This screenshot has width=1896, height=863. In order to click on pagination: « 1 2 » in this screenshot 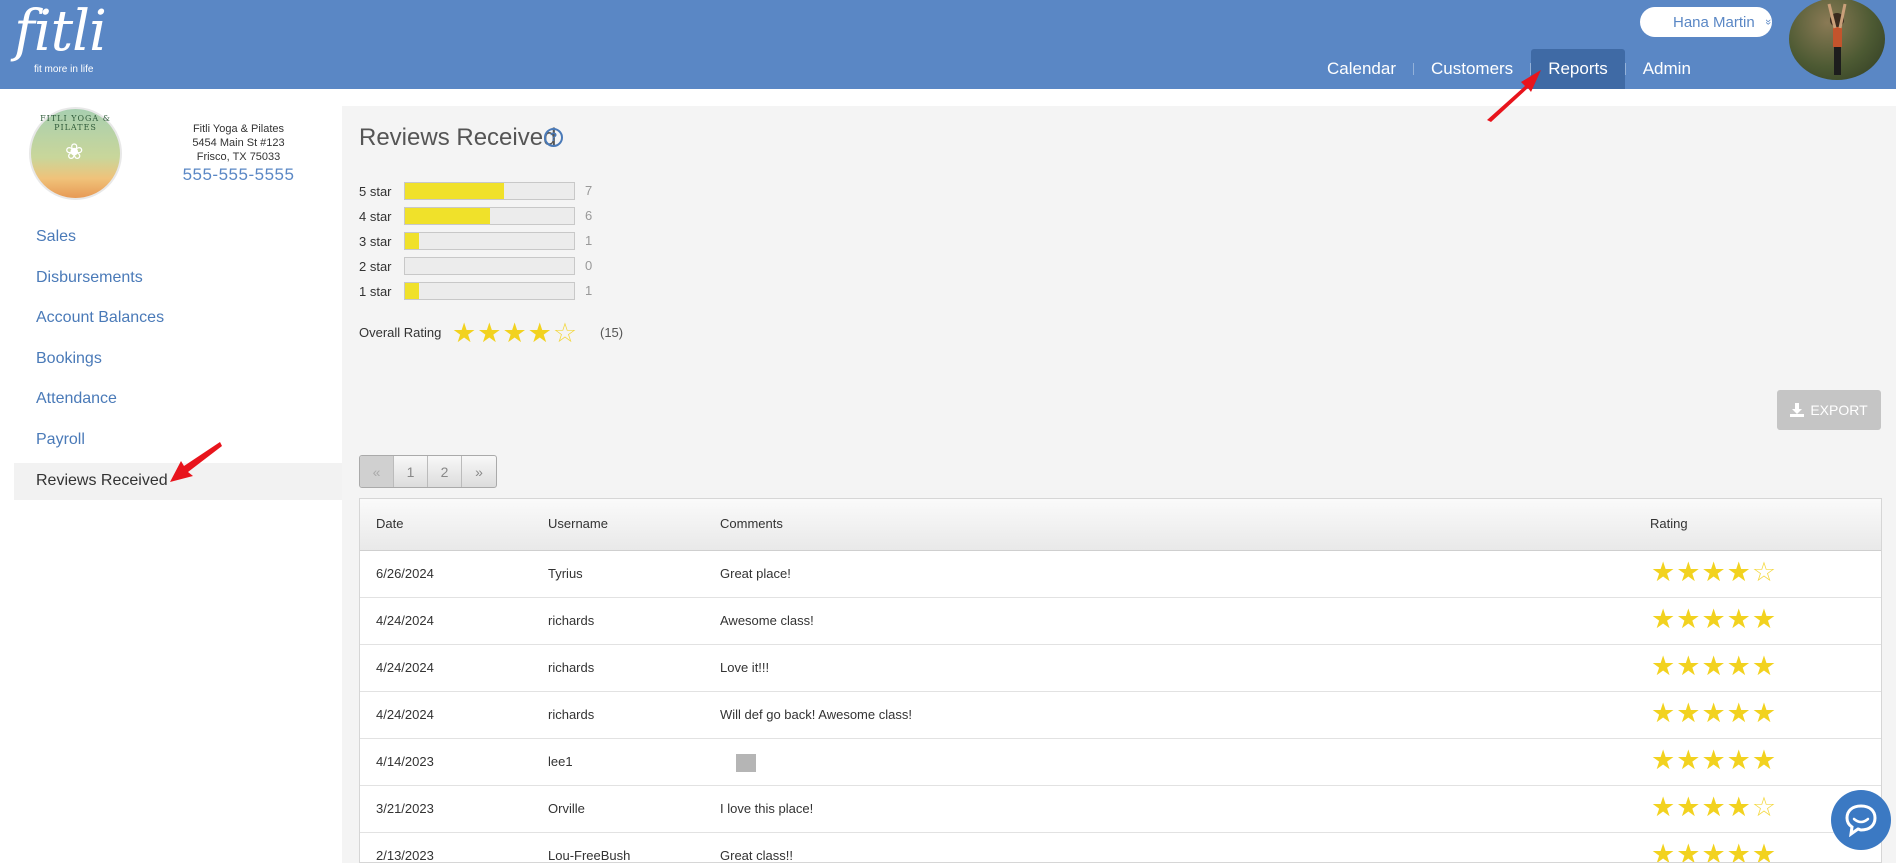, I will do `click(428, 471)`.